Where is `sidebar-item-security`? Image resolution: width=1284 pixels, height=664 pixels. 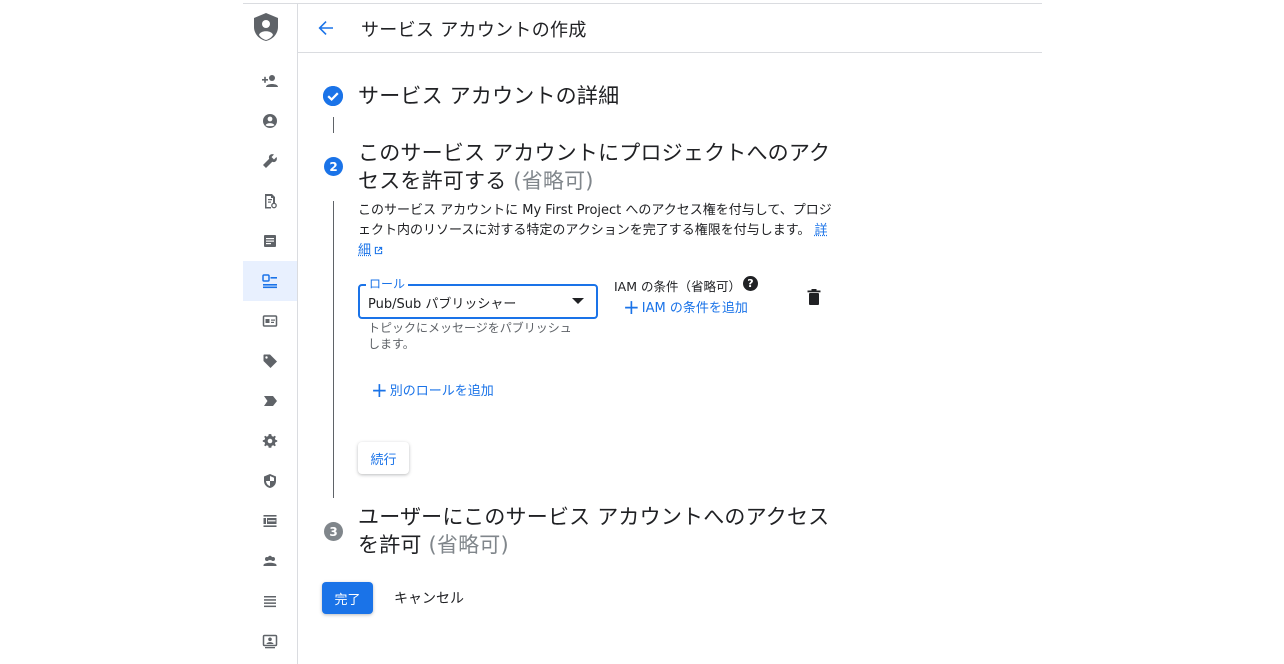
sidebar-item-security is located at coordinates (270, 481).